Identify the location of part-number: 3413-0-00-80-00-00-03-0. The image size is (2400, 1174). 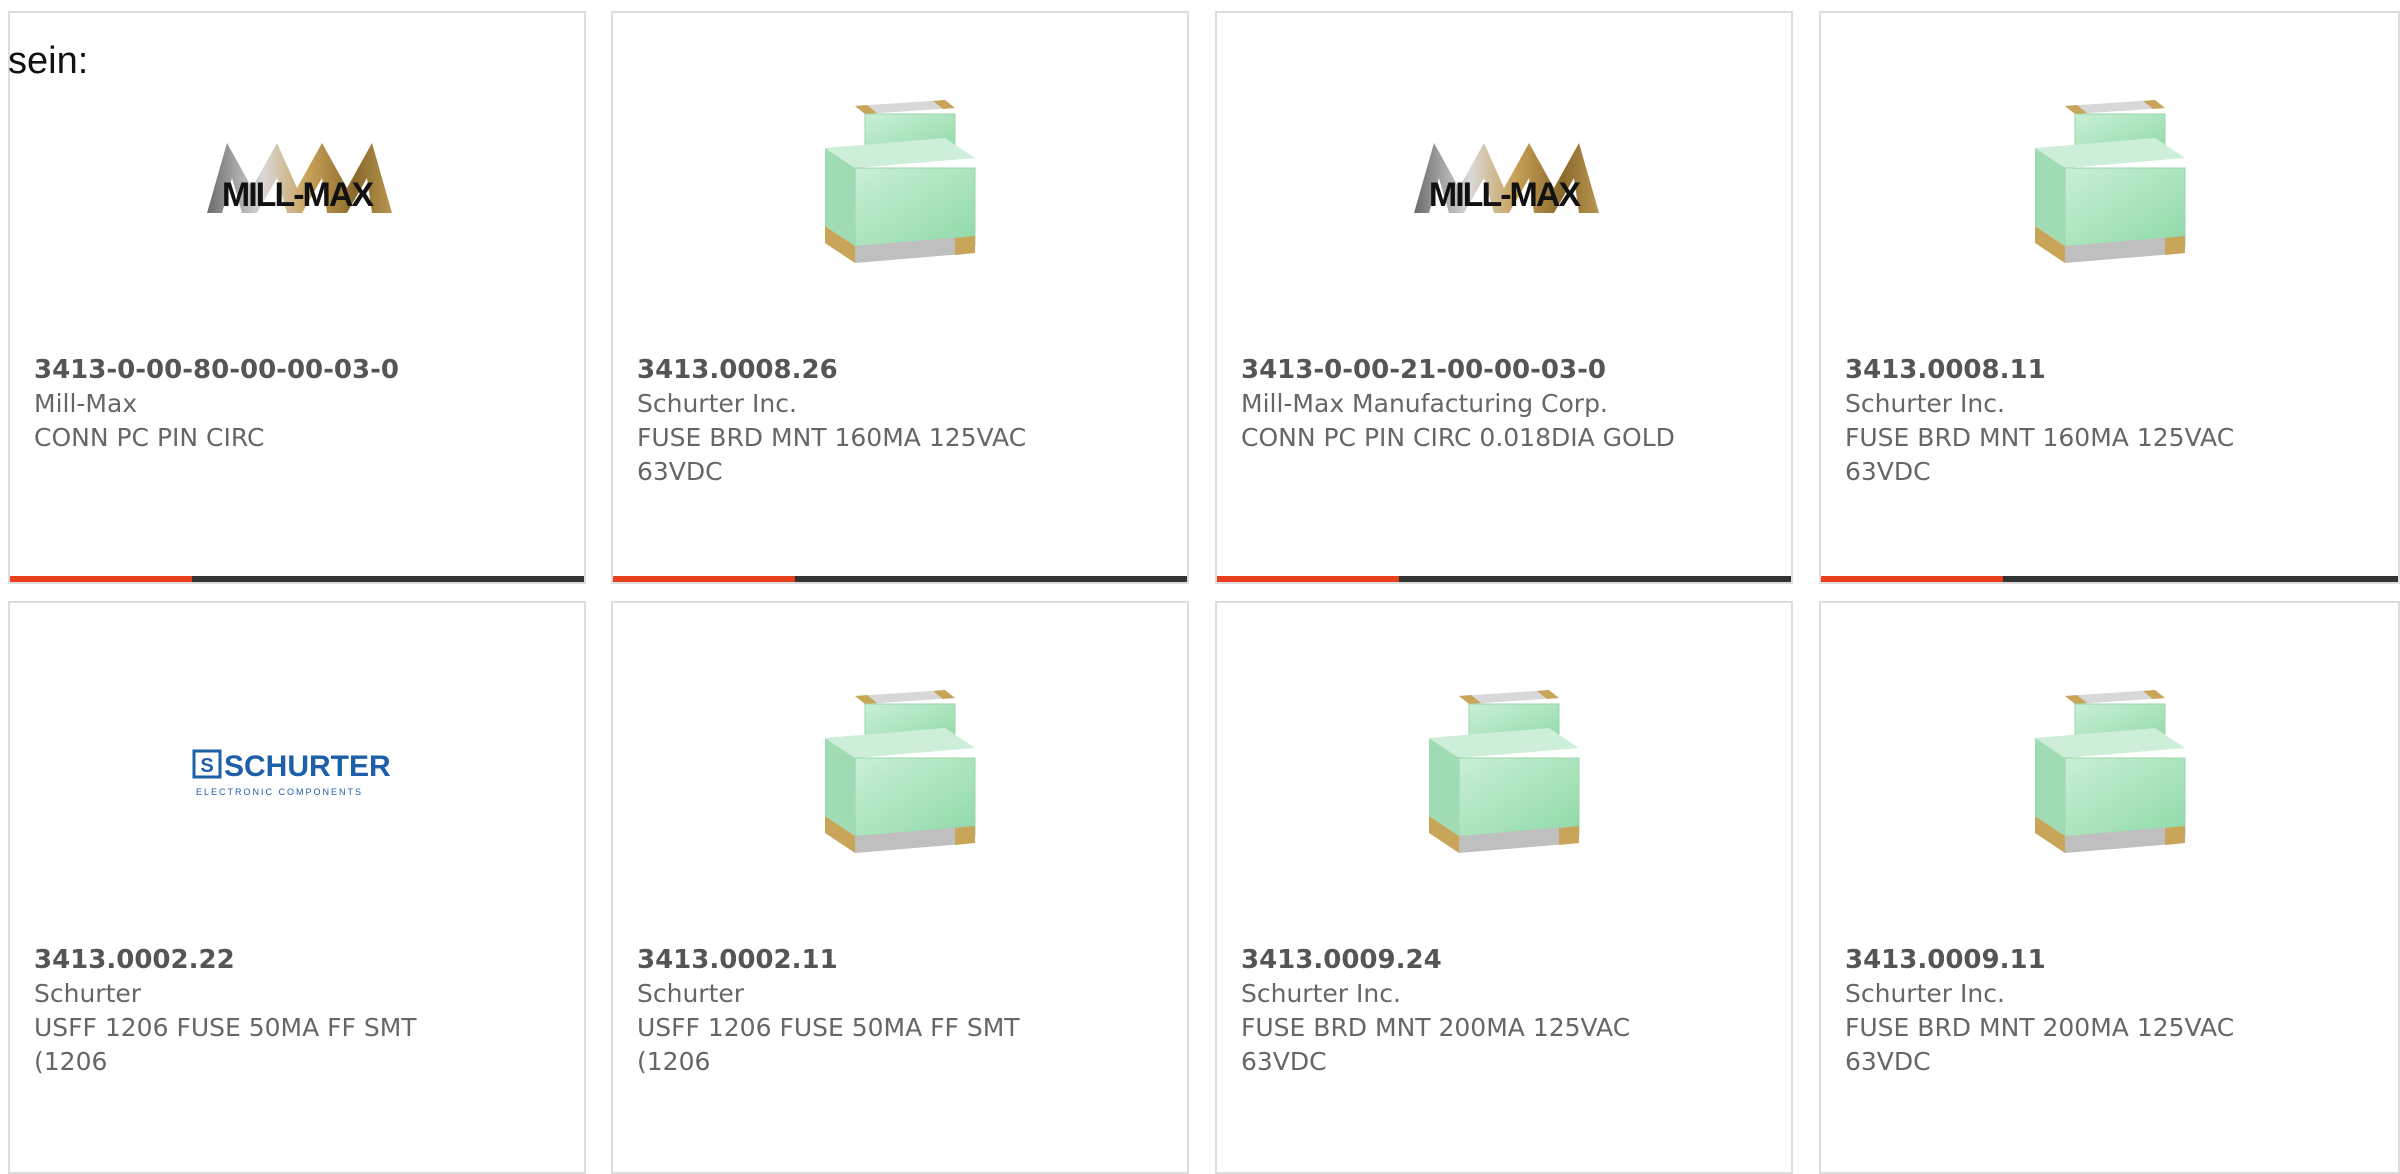
(299, 370).